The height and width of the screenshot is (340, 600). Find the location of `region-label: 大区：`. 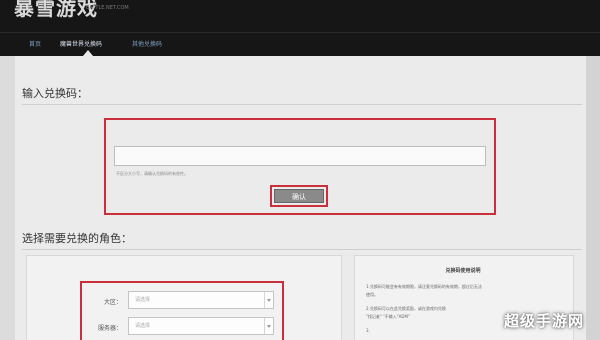

region-label: 大区： is located at coordinates (112, 302).